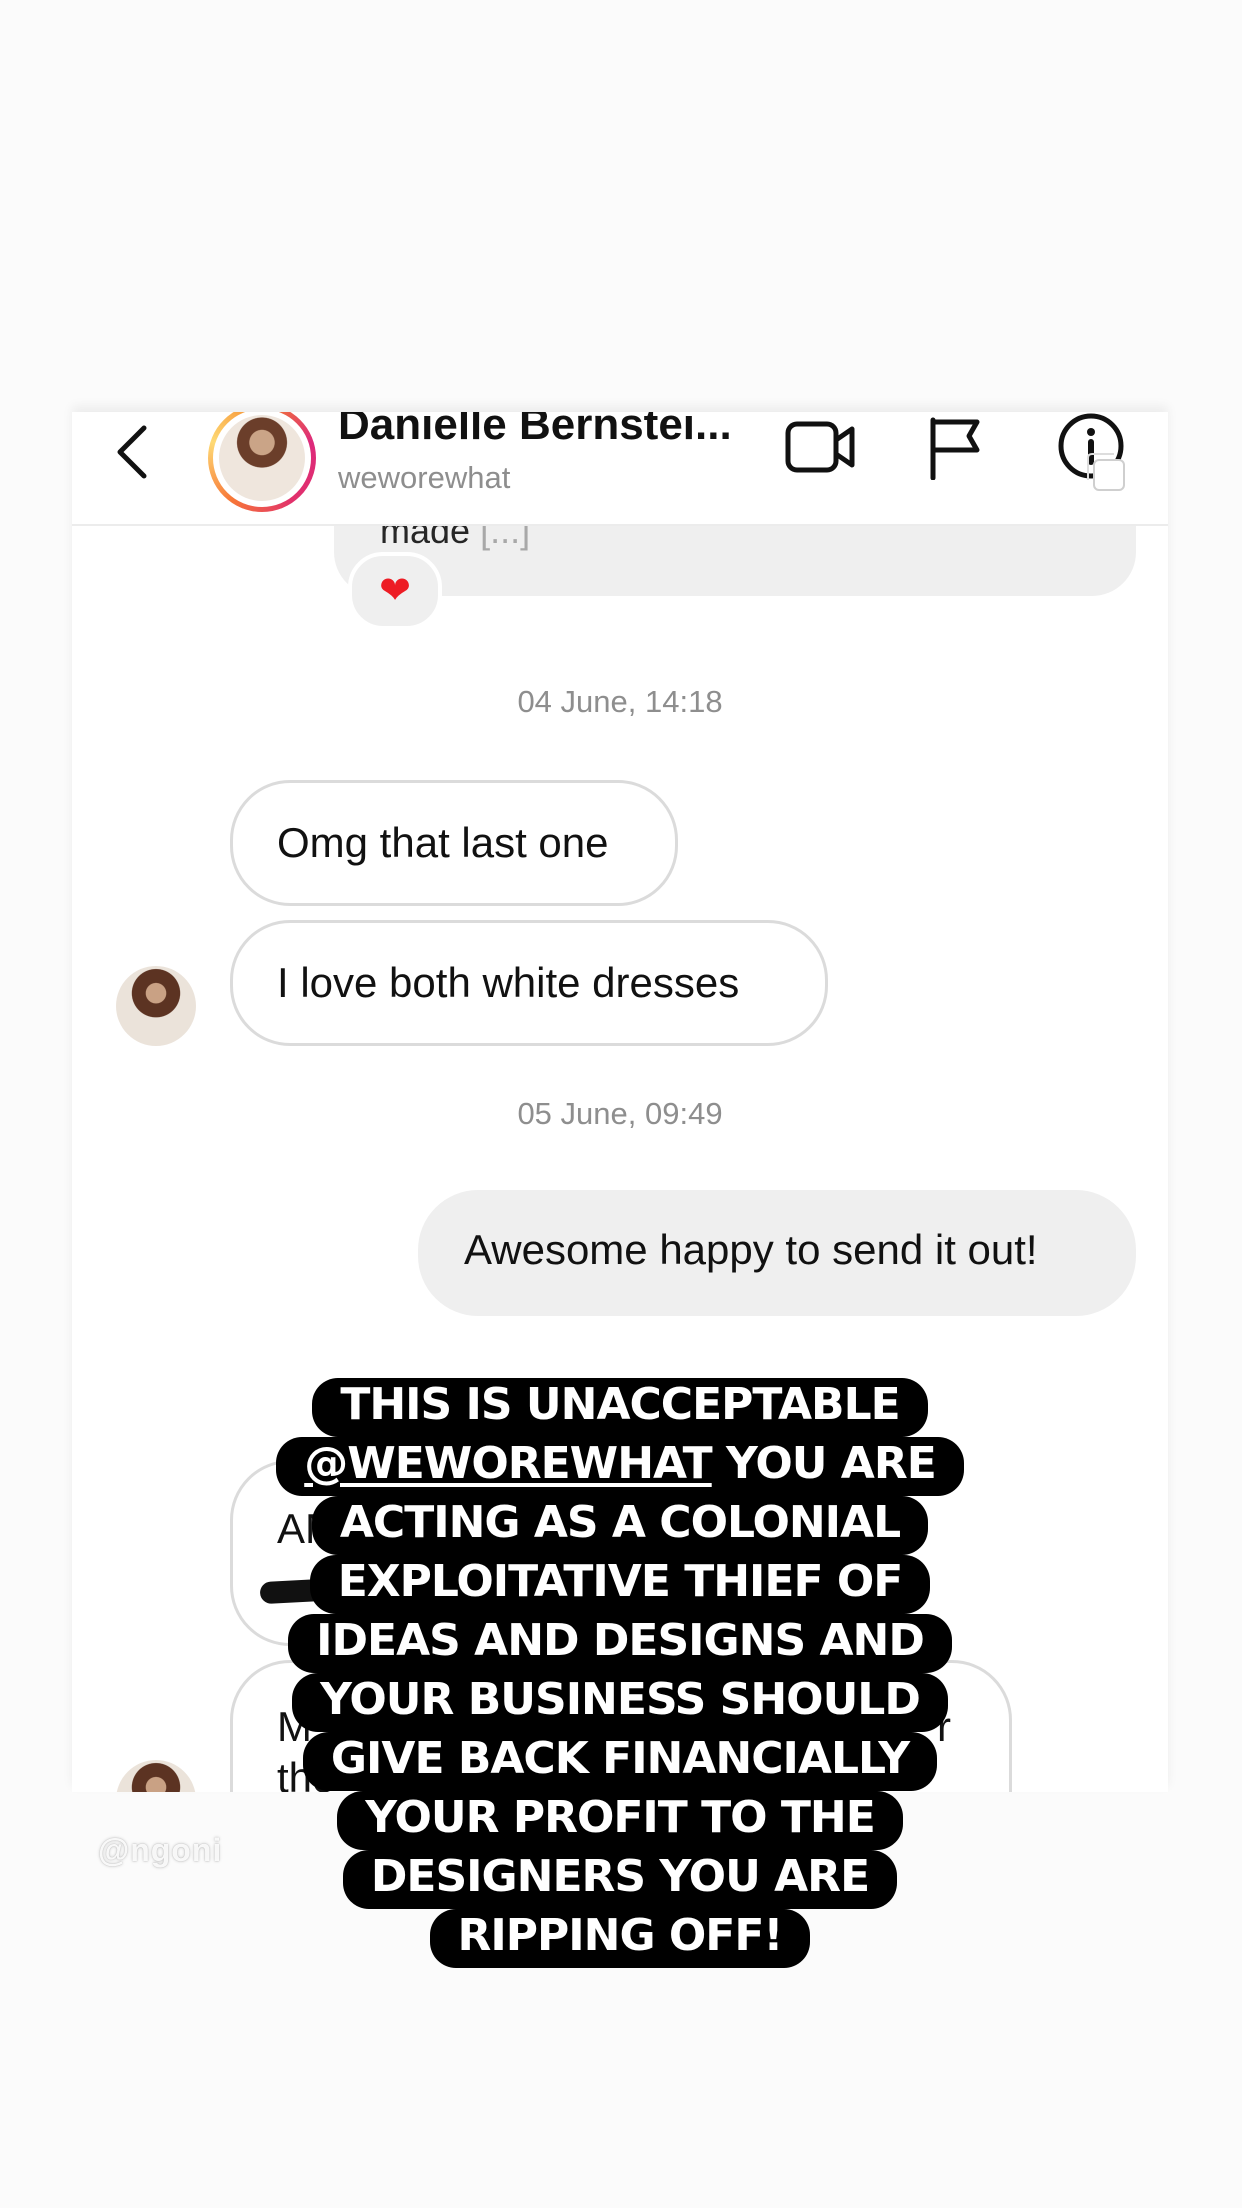 This screenshot has width=1242, height=2208. What do you see at coordinates (620, 1113) in the screenshot?
I see `timestamp: 05 June, 09:49` at bounding box center [620, 1113].